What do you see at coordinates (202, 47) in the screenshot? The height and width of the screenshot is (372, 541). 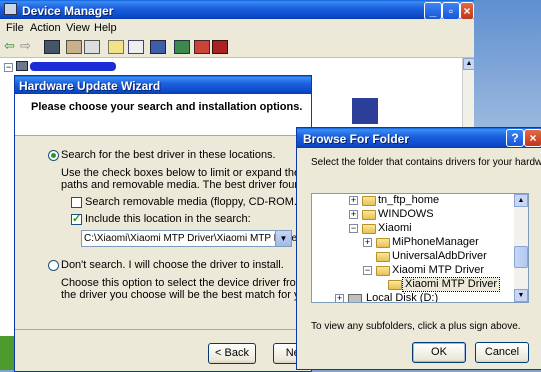 I see `disable-device-icon` at bounding box center [202, 47].